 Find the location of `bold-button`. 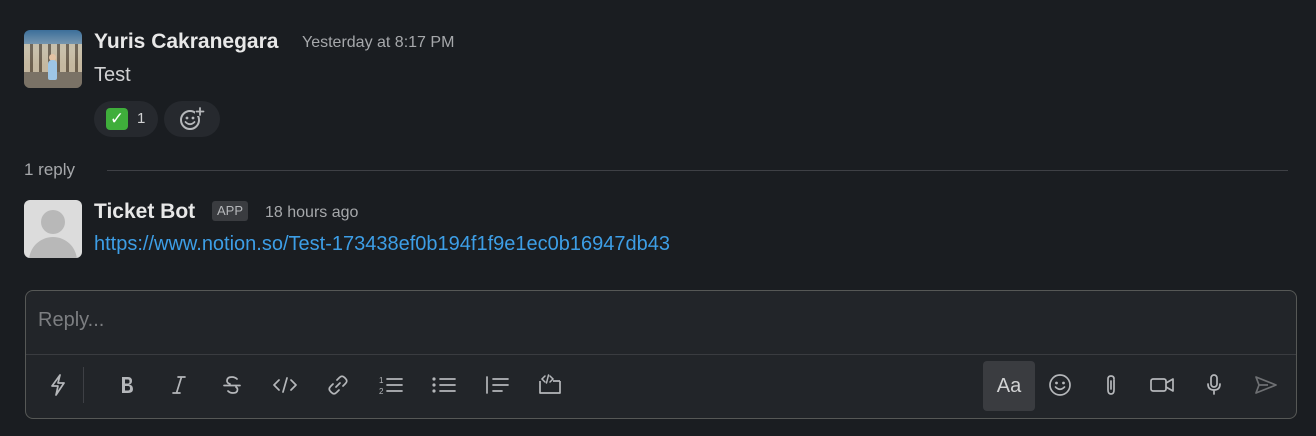

bold-button is located at coordinates (127, 385).